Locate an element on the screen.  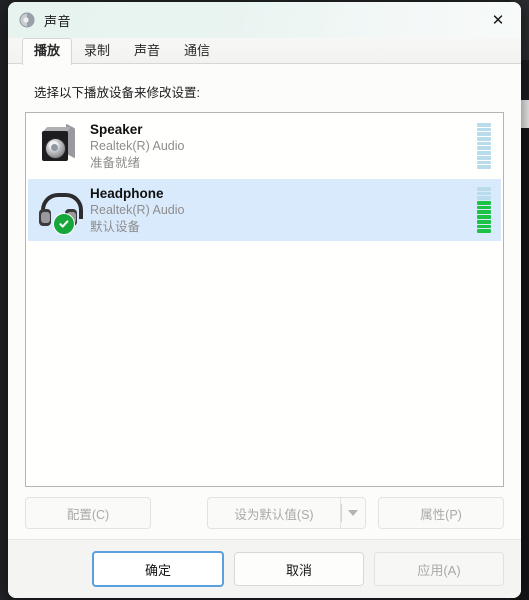
chevron-down-icon is located at coordinates (353, 513).